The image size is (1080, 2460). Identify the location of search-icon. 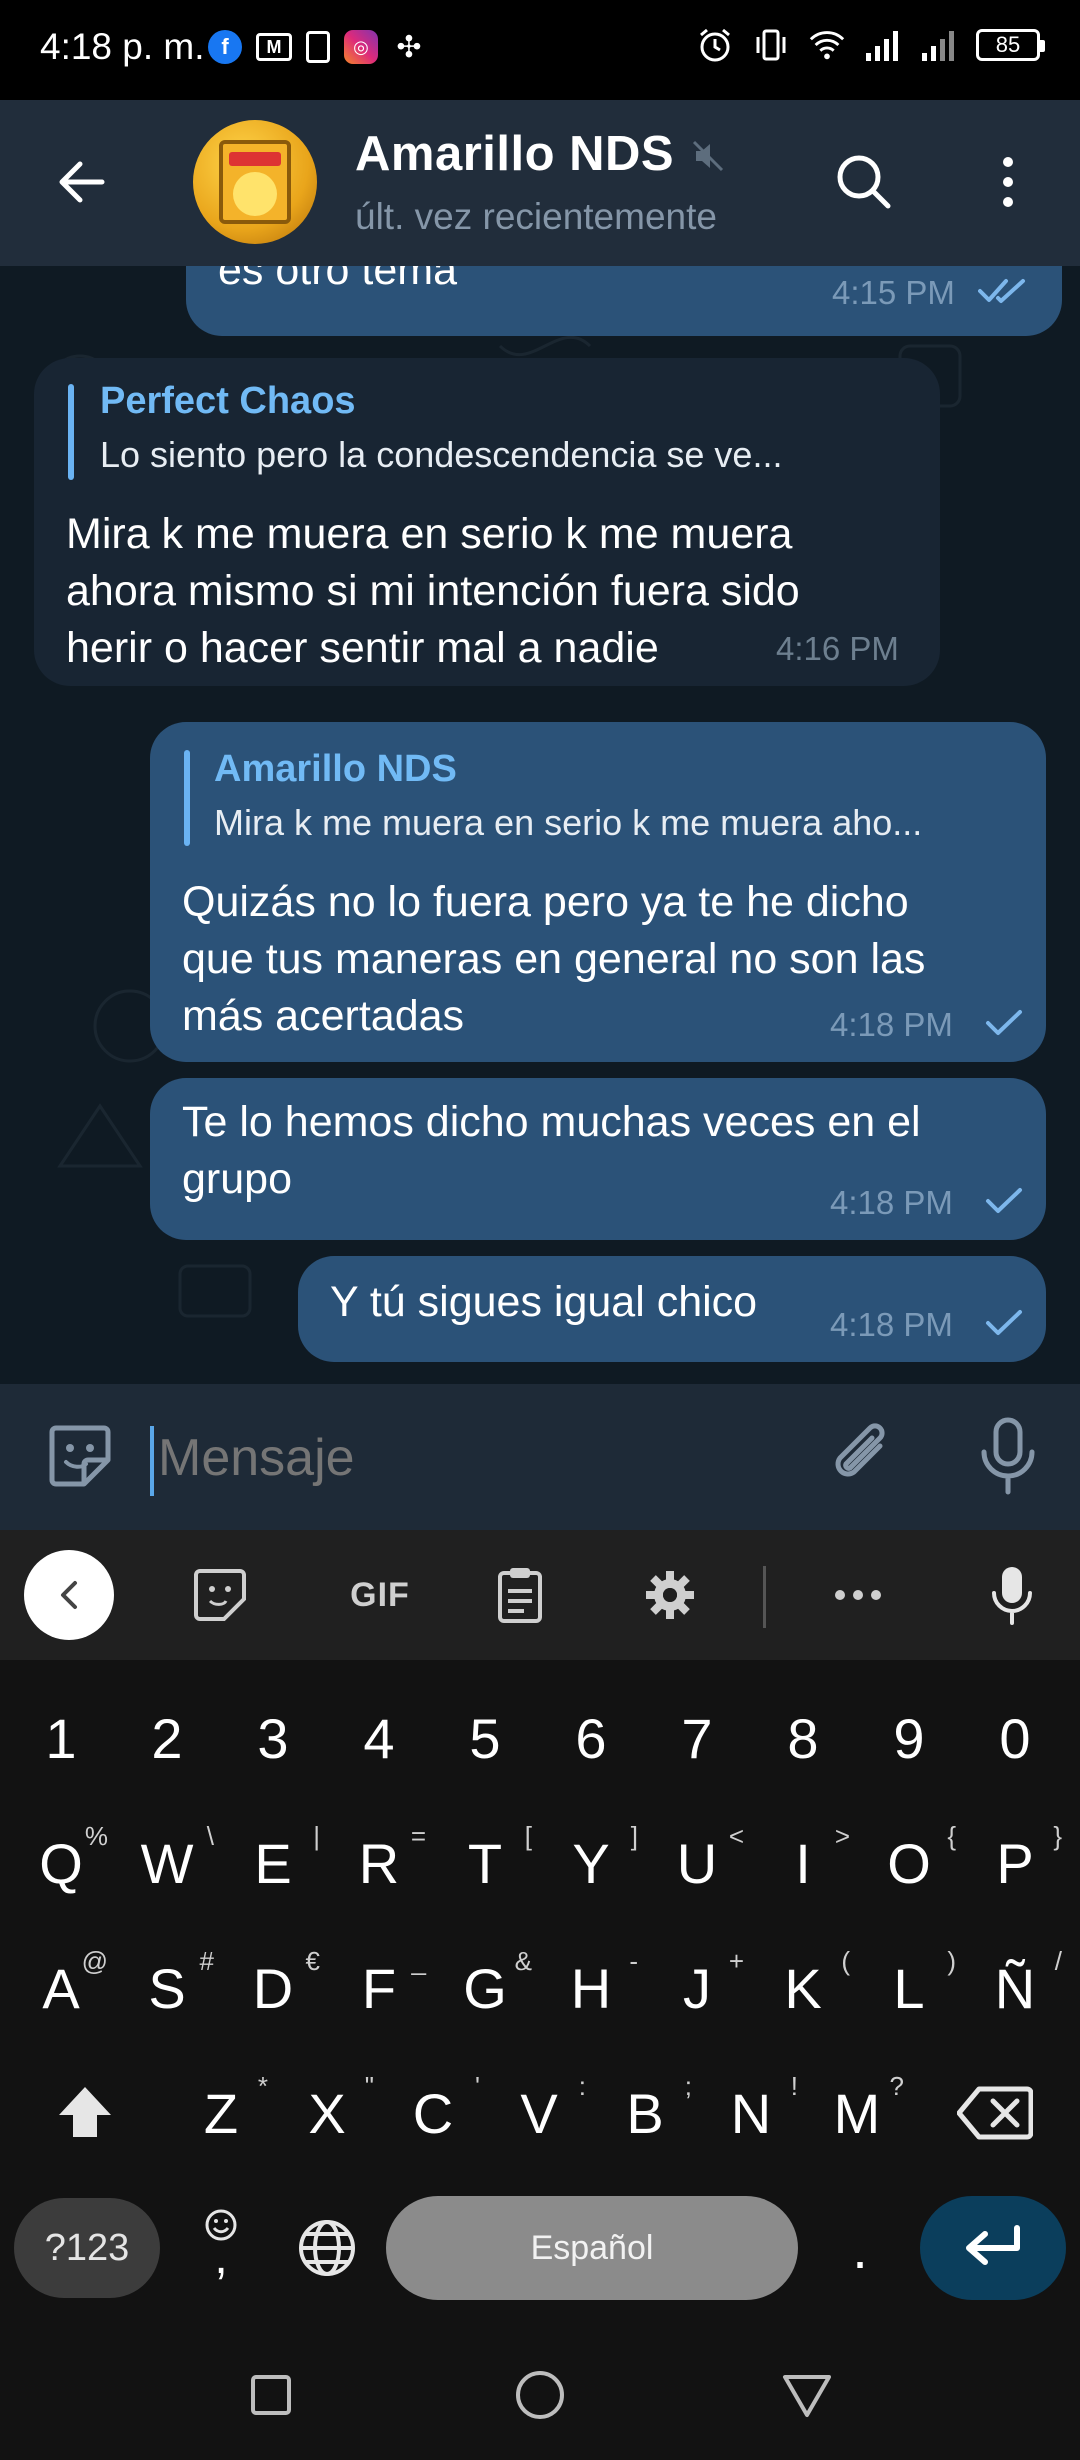
(864, 182).